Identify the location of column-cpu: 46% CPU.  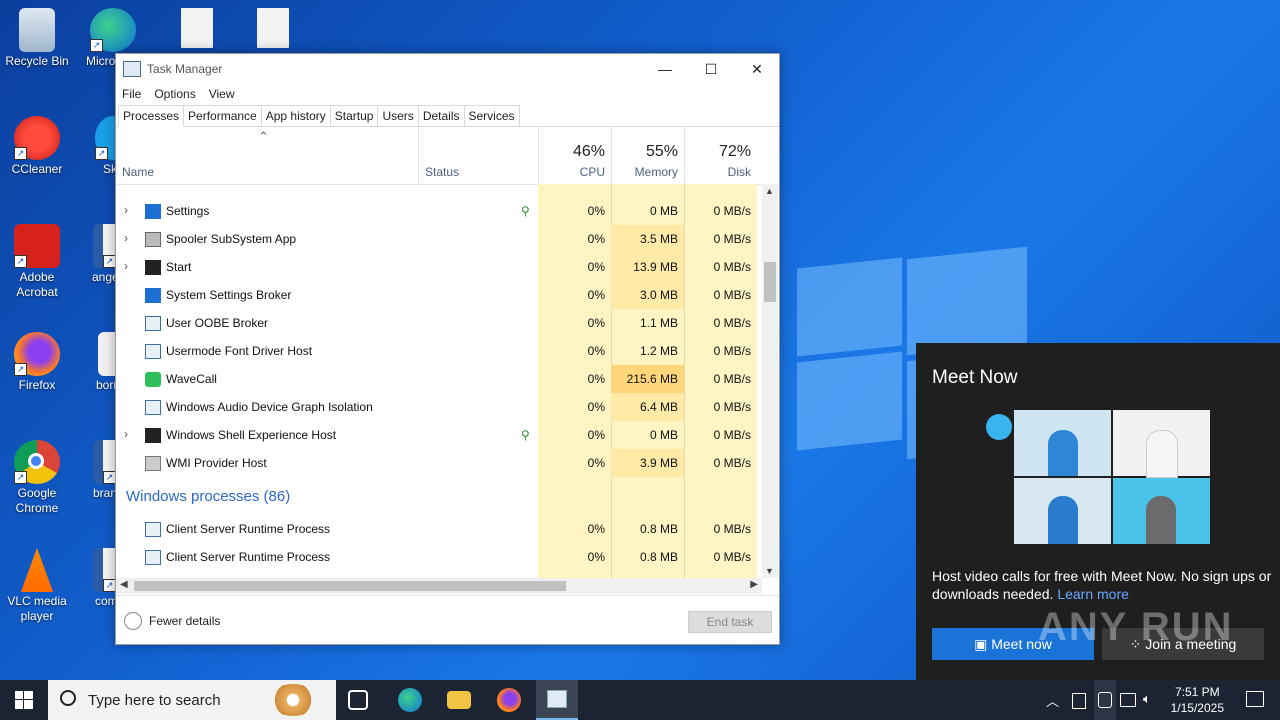
(574, 155).